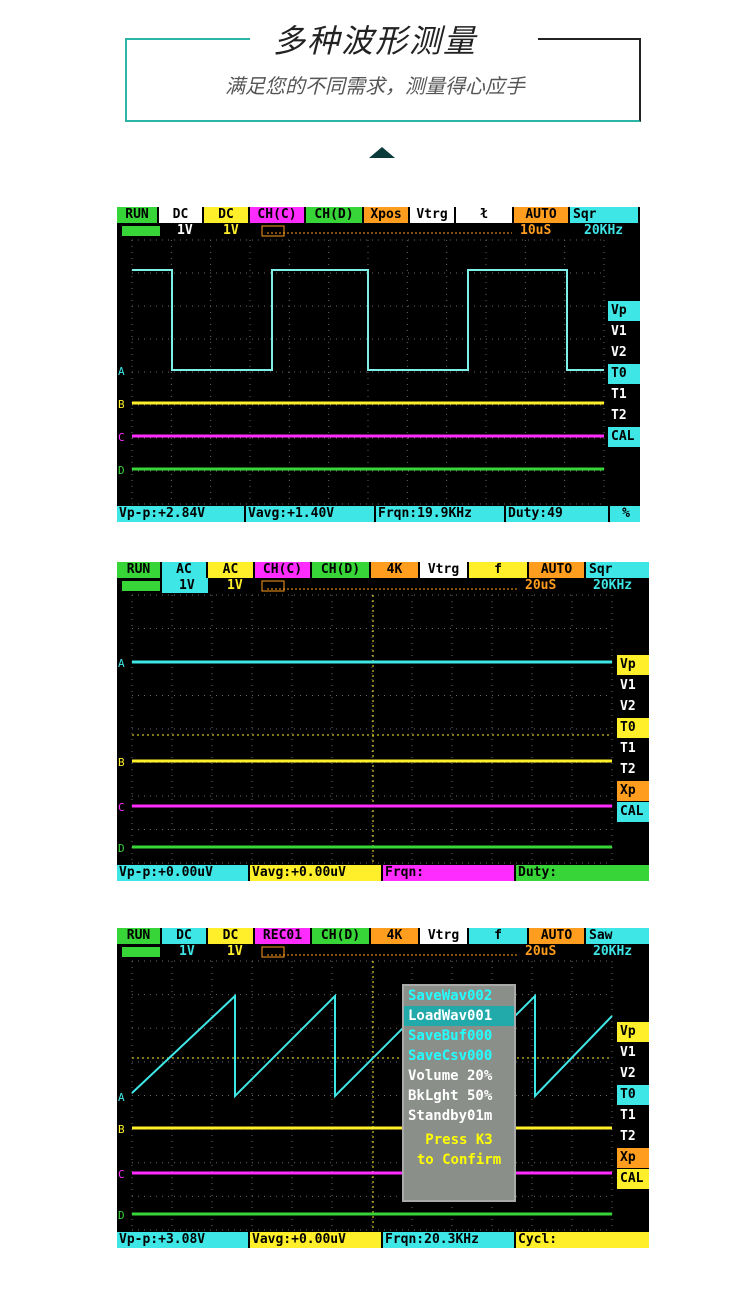 The height and width of the screenshot is (1315, 750). What do you see at coordinates (183, 1240) in the screenshot?
I see `vpp-readout: Vp-p:+3.08V` at bounding box center [183, 1240].